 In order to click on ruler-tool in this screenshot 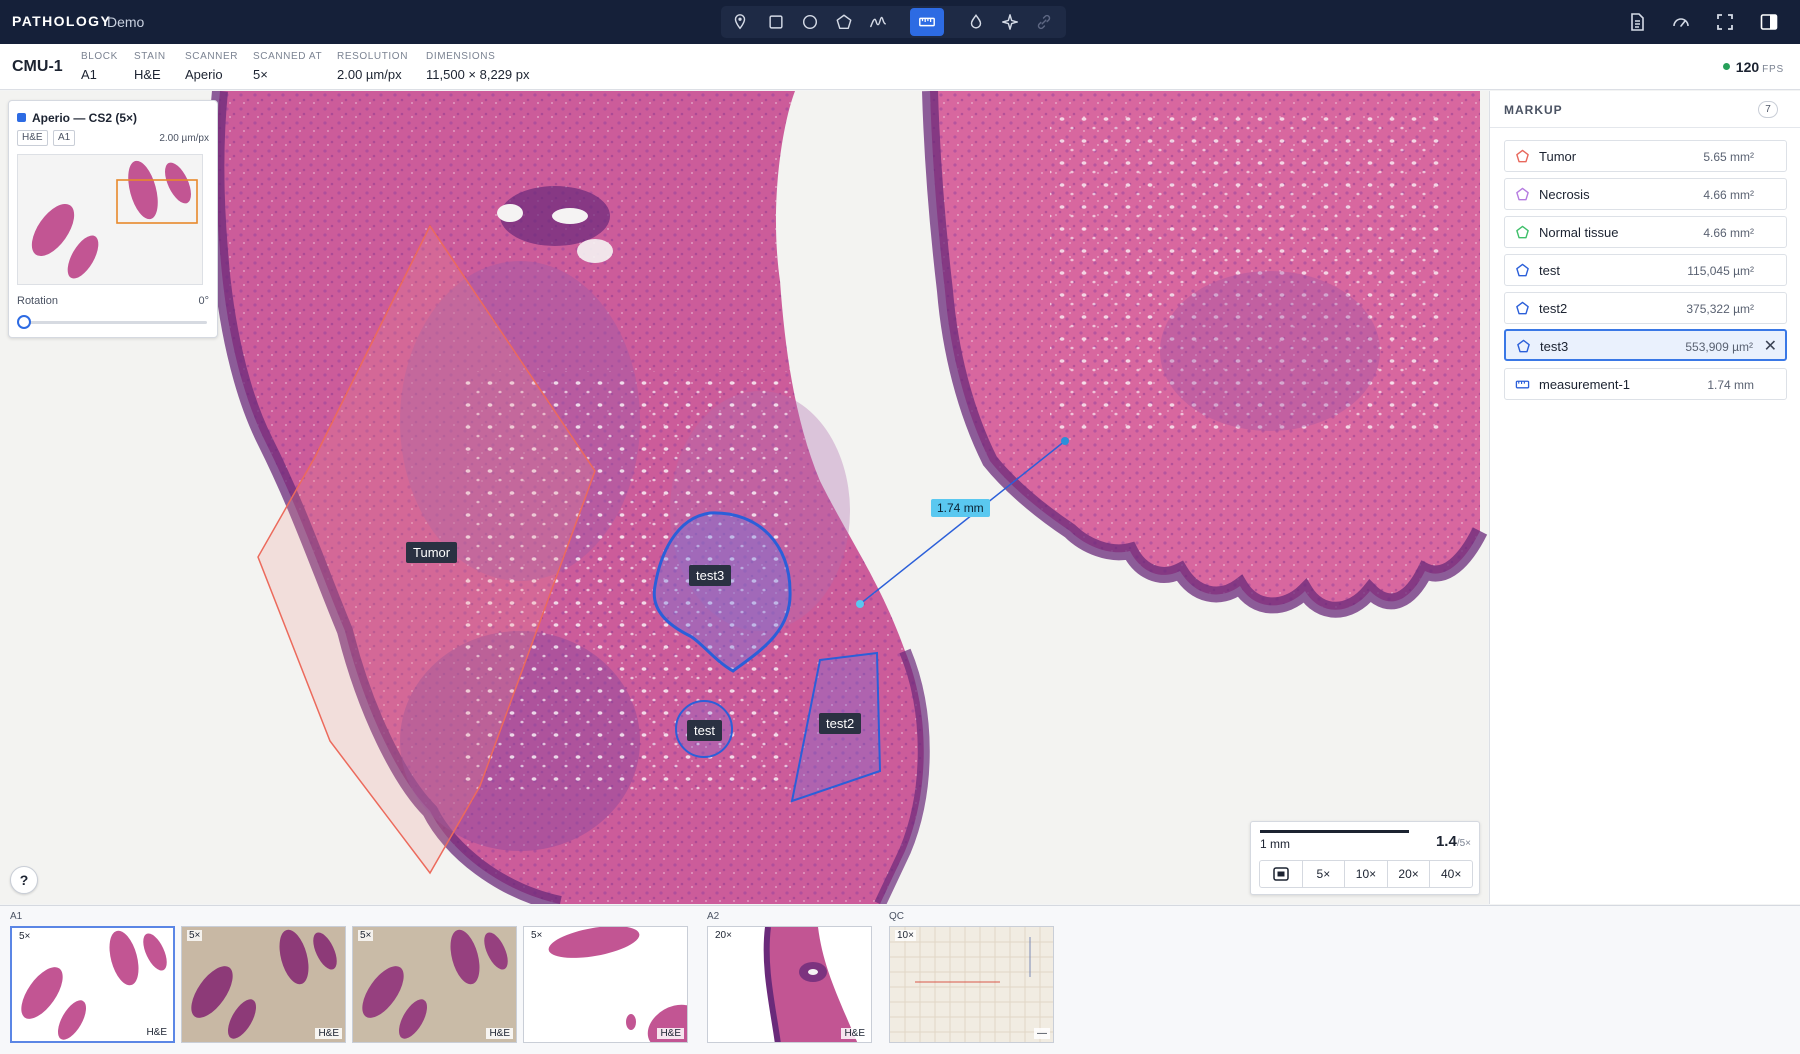, I will do `click(927, 22)`.